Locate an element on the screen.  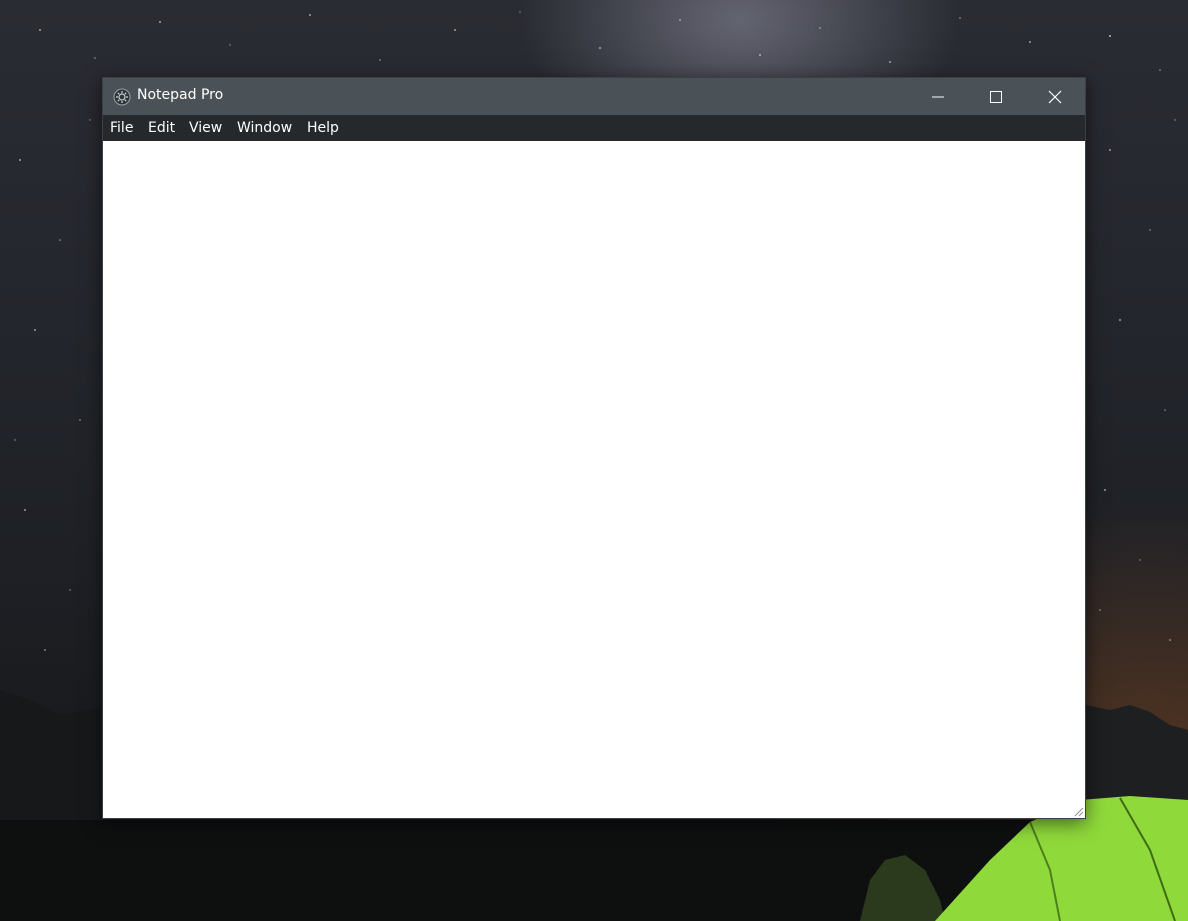
maximize-icon is located at coordinates (996, 96).